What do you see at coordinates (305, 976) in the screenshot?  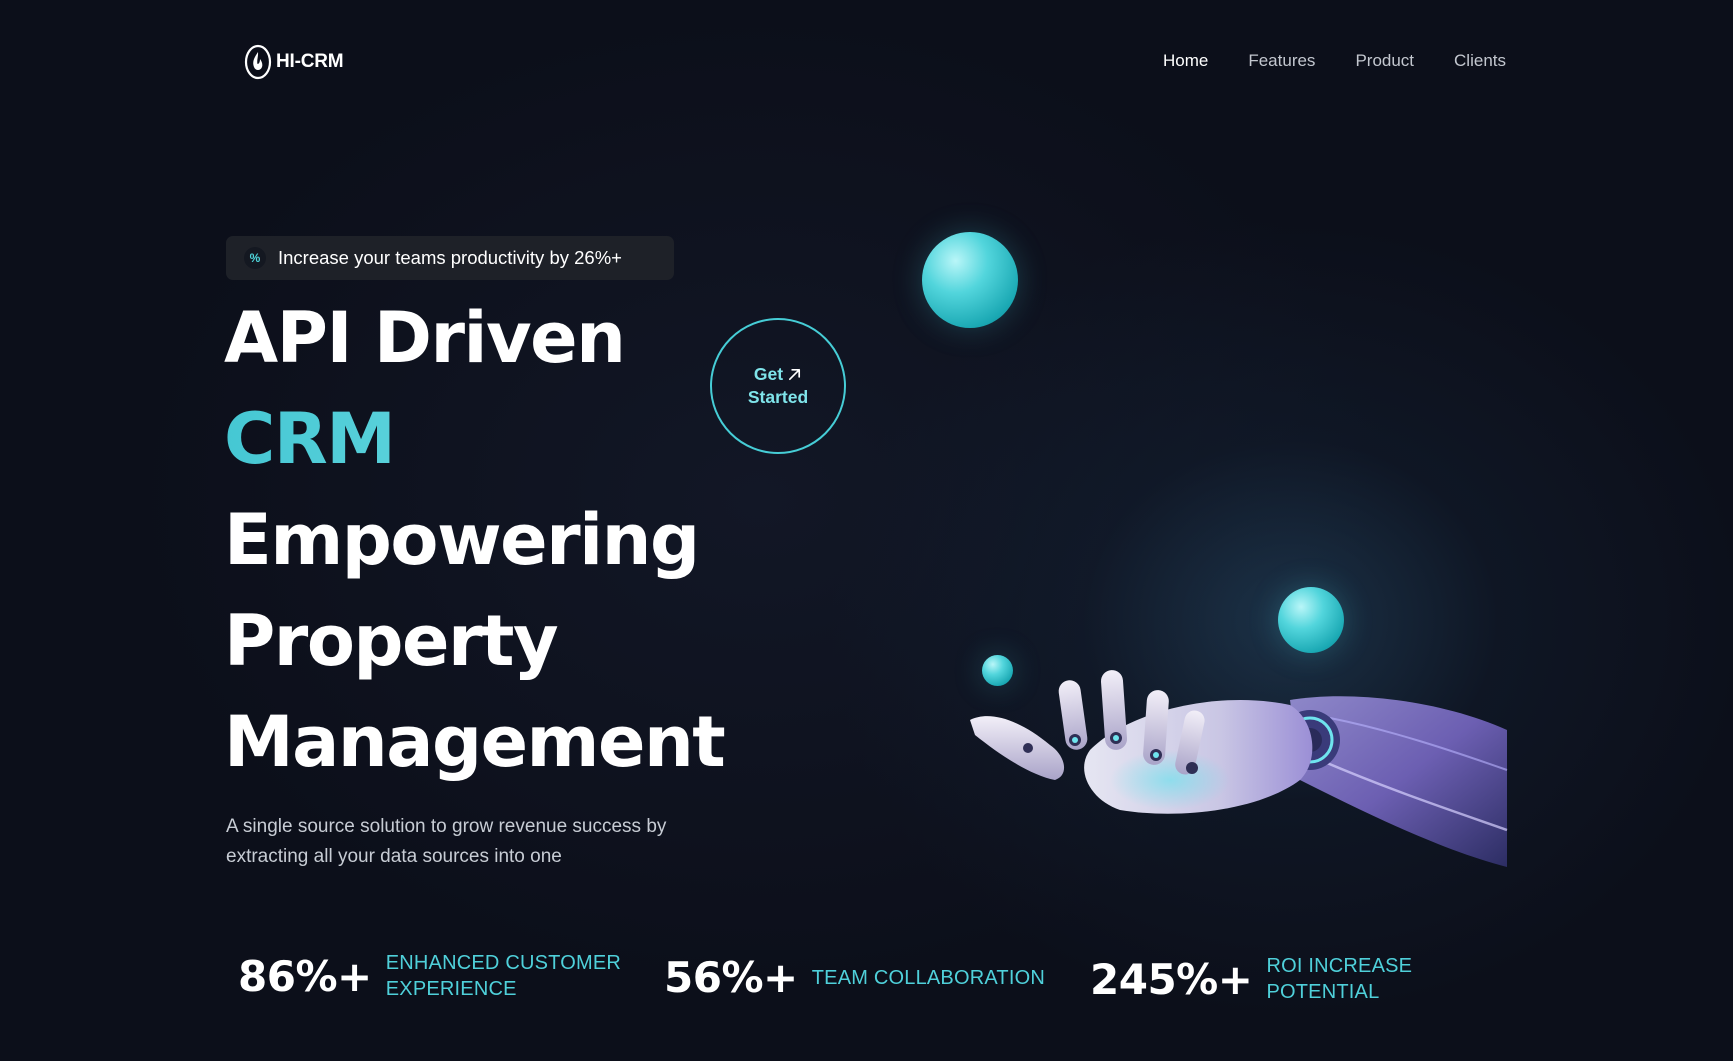 I see `stat-value: 86%+` at bounding box center [305, 976].